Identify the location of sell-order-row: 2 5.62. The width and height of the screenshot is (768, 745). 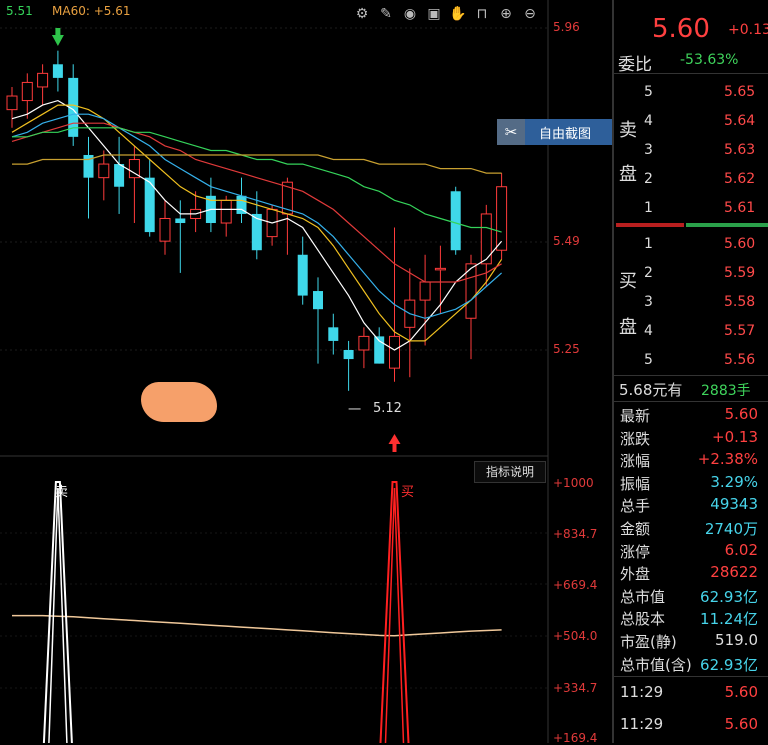
(691, 181).